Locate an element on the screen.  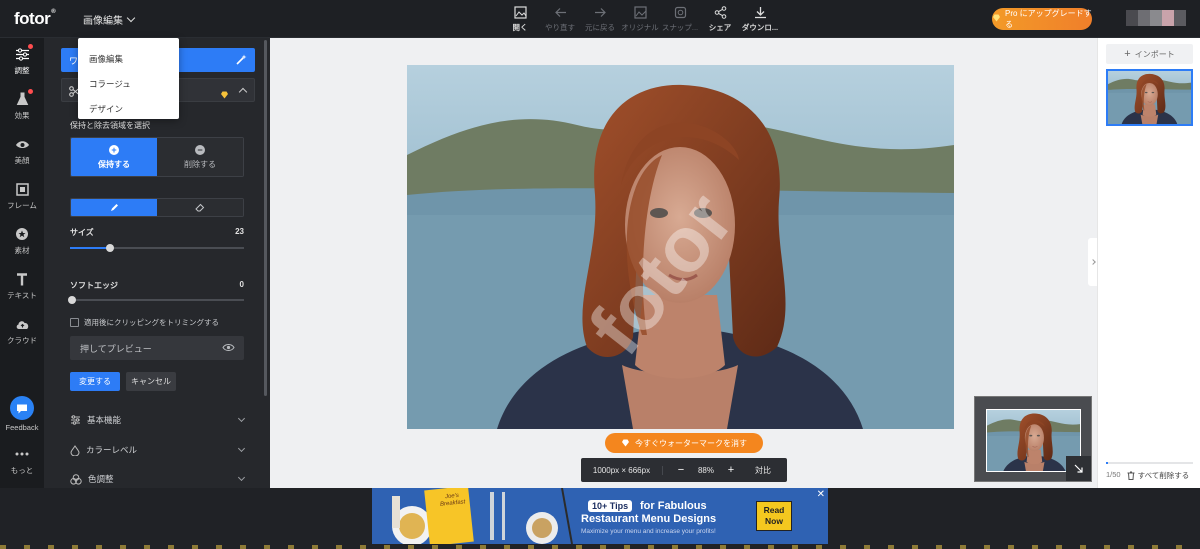
remove-watermark-button: 今すぐウォーターマークを消す is located at coordinates (684, 443).